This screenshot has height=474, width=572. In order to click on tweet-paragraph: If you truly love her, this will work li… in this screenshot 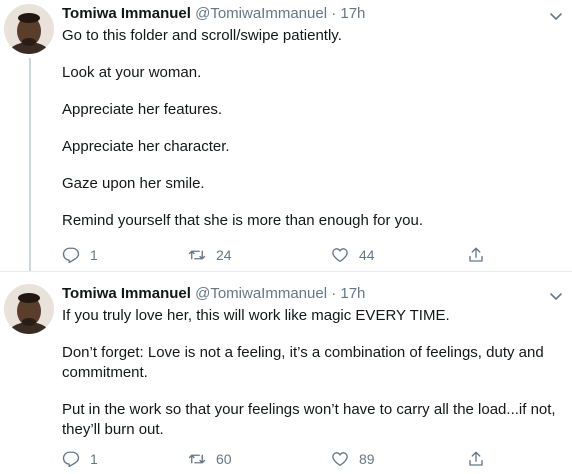, I will do `click(256, 315)`.